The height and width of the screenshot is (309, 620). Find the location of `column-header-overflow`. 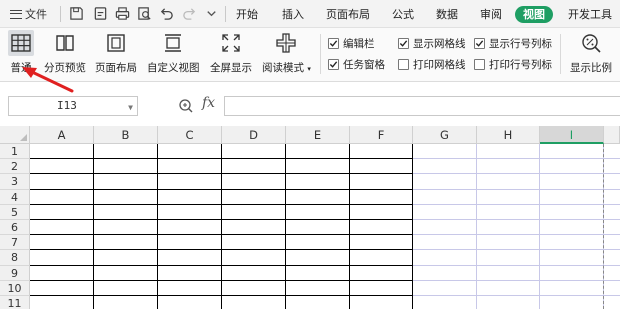

column-header-overflow is located at coordinates (612, 135).